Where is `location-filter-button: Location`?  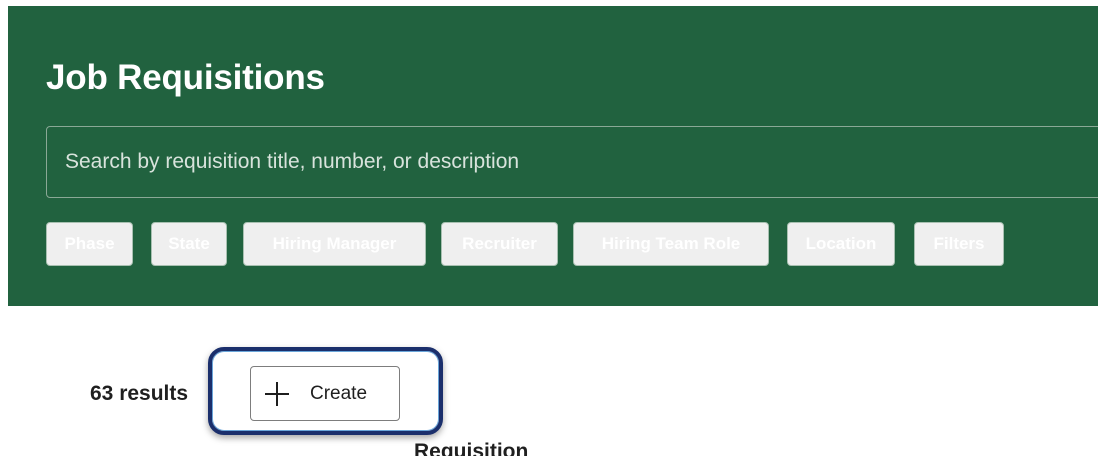 location-filter-button: Location is located at coordinates (841, 244).